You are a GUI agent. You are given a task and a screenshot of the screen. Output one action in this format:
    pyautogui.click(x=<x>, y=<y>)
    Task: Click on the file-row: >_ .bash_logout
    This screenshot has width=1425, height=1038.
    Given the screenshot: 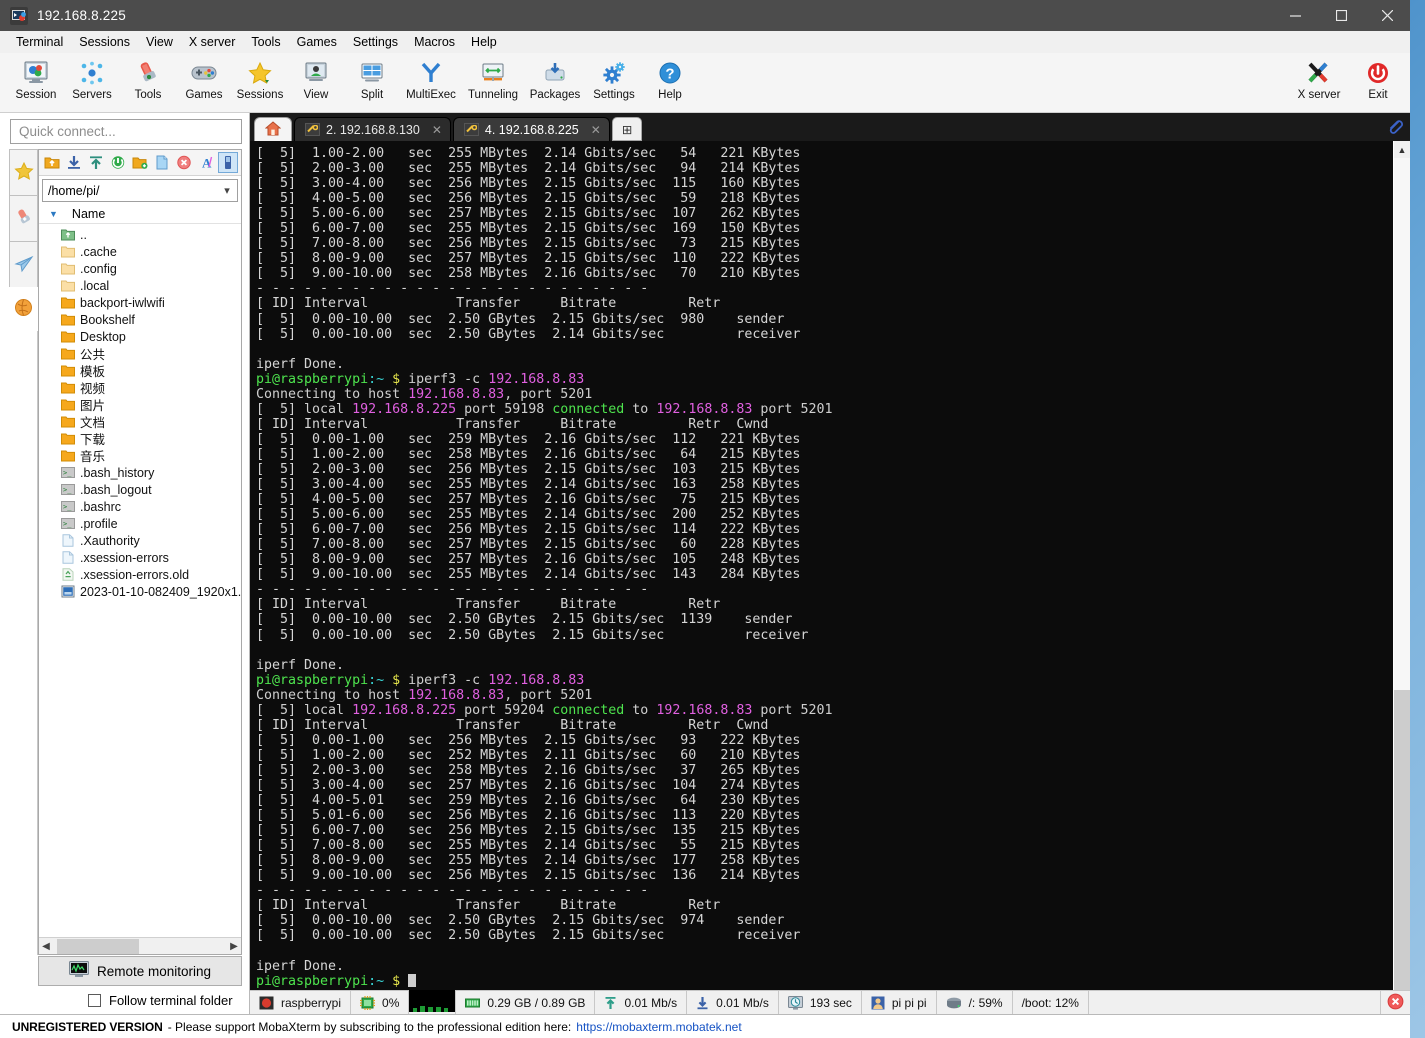 What is the action you would take?
    pyautogui.click(x=140, y=489)
    